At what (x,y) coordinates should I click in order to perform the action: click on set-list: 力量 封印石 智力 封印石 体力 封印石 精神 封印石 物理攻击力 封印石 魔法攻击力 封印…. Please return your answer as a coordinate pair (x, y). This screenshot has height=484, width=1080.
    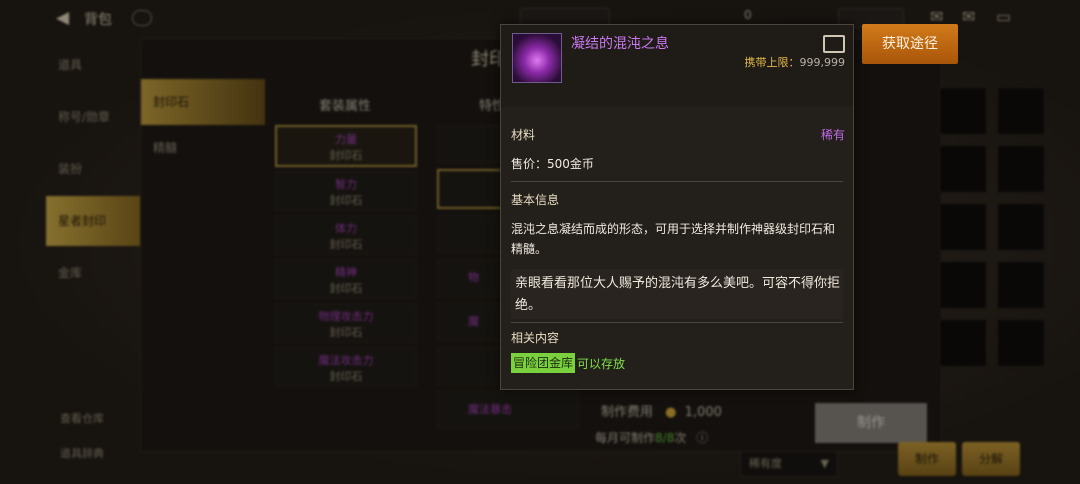
    Looking at the image, I should click on (346, 258).